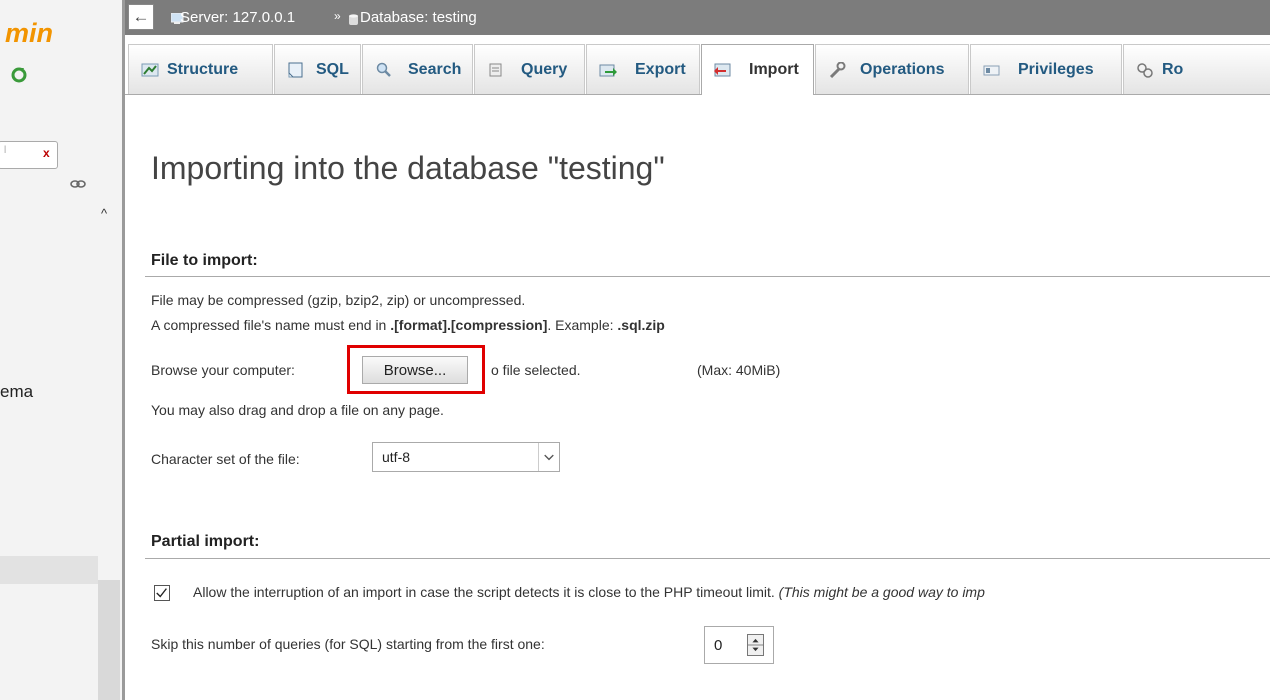 This screenshot has height=700, width=1270. I want to click on structure-icon, so click(150, 70).